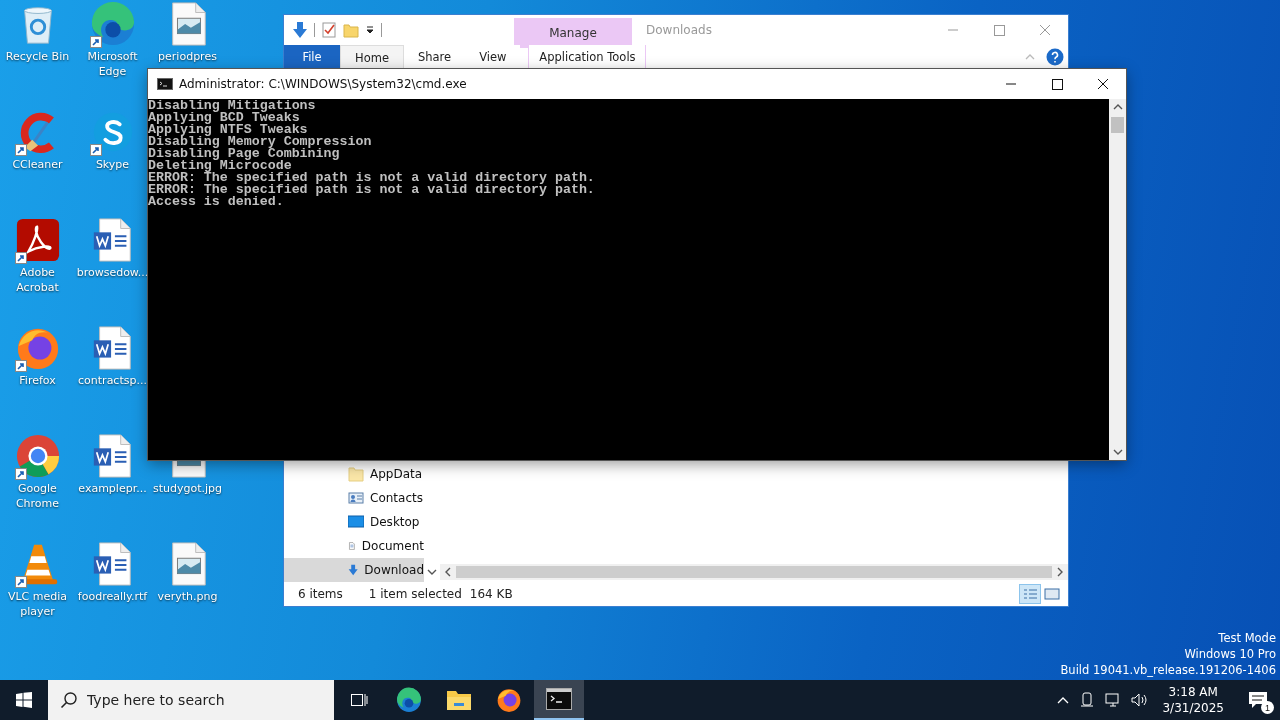 Image resolution: width=1280 pixels, height=720 pixels. Describe the element at coordinates (1267, 707) in the screenshot. I see `notification-badge: 1` at that location.